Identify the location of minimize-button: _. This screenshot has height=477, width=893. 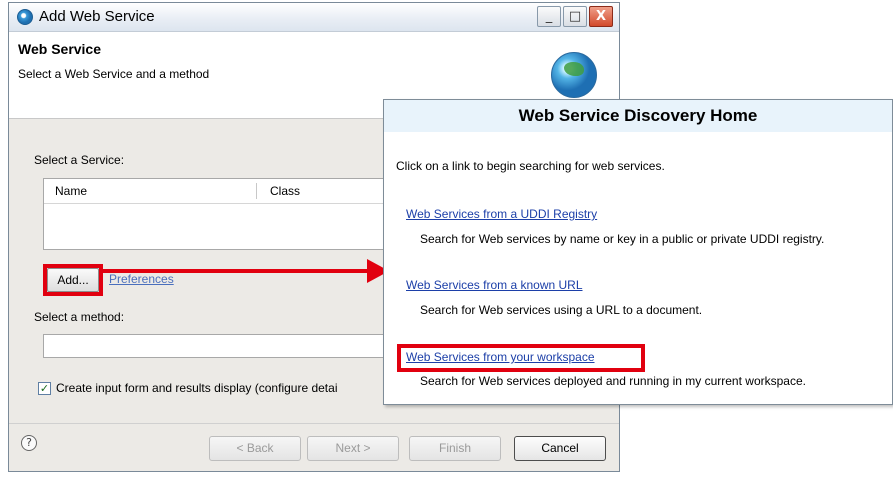
(549, 16).